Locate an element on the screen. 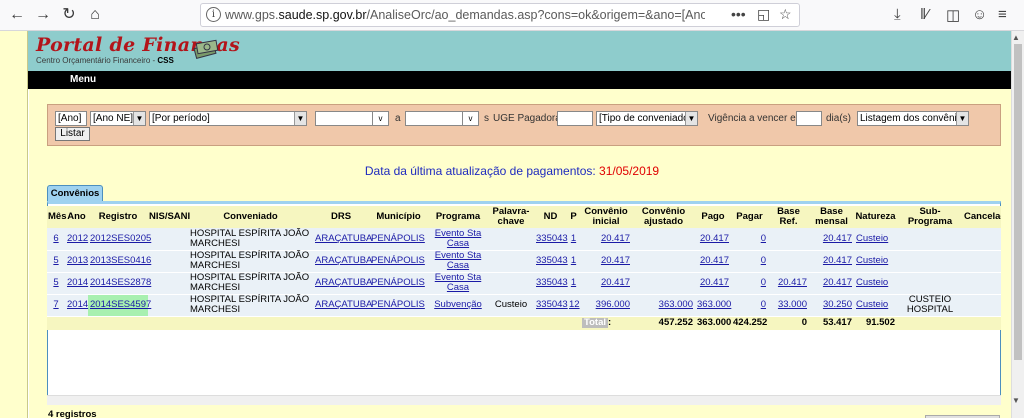 The image size is (1024, 420). ano-link: 2012 is located at coordinates (77, 238).